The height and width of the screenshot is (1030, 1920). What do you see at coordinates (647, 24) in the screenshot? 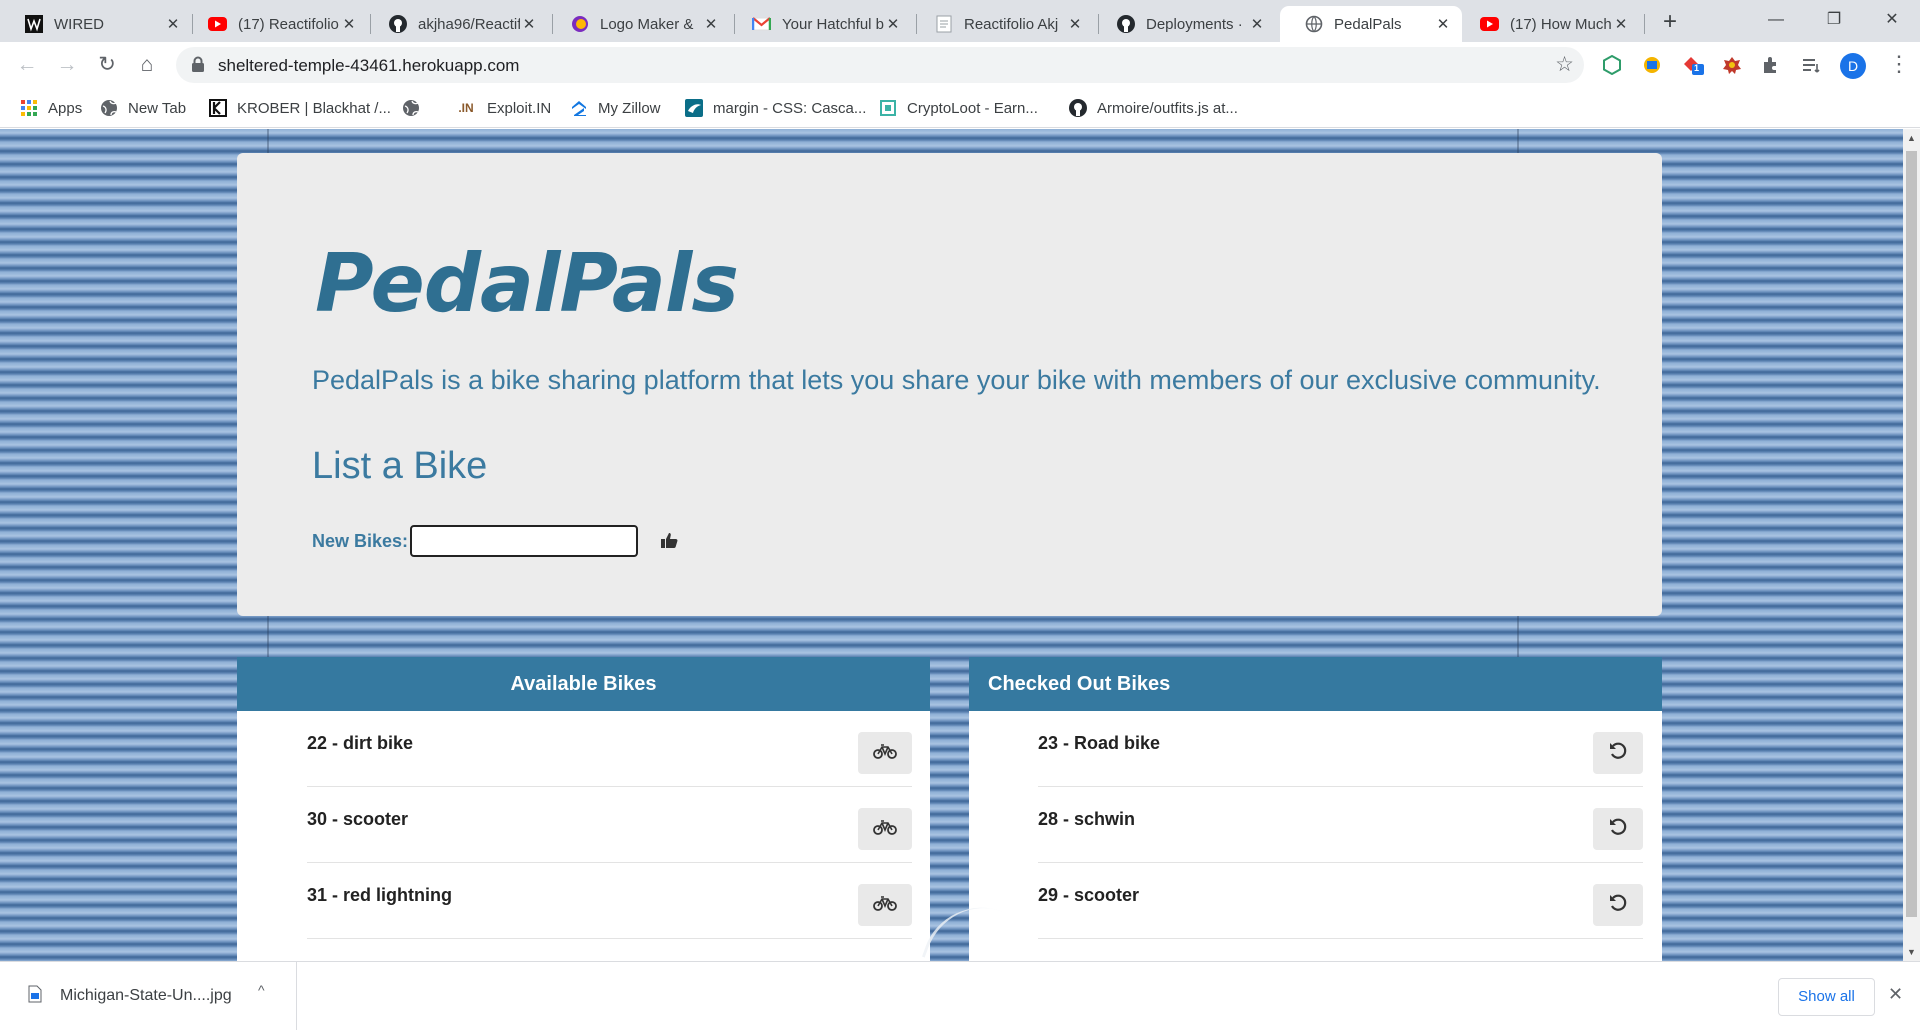
I see `tab-title: Logo Maker &` at bounding box center [647, 24].